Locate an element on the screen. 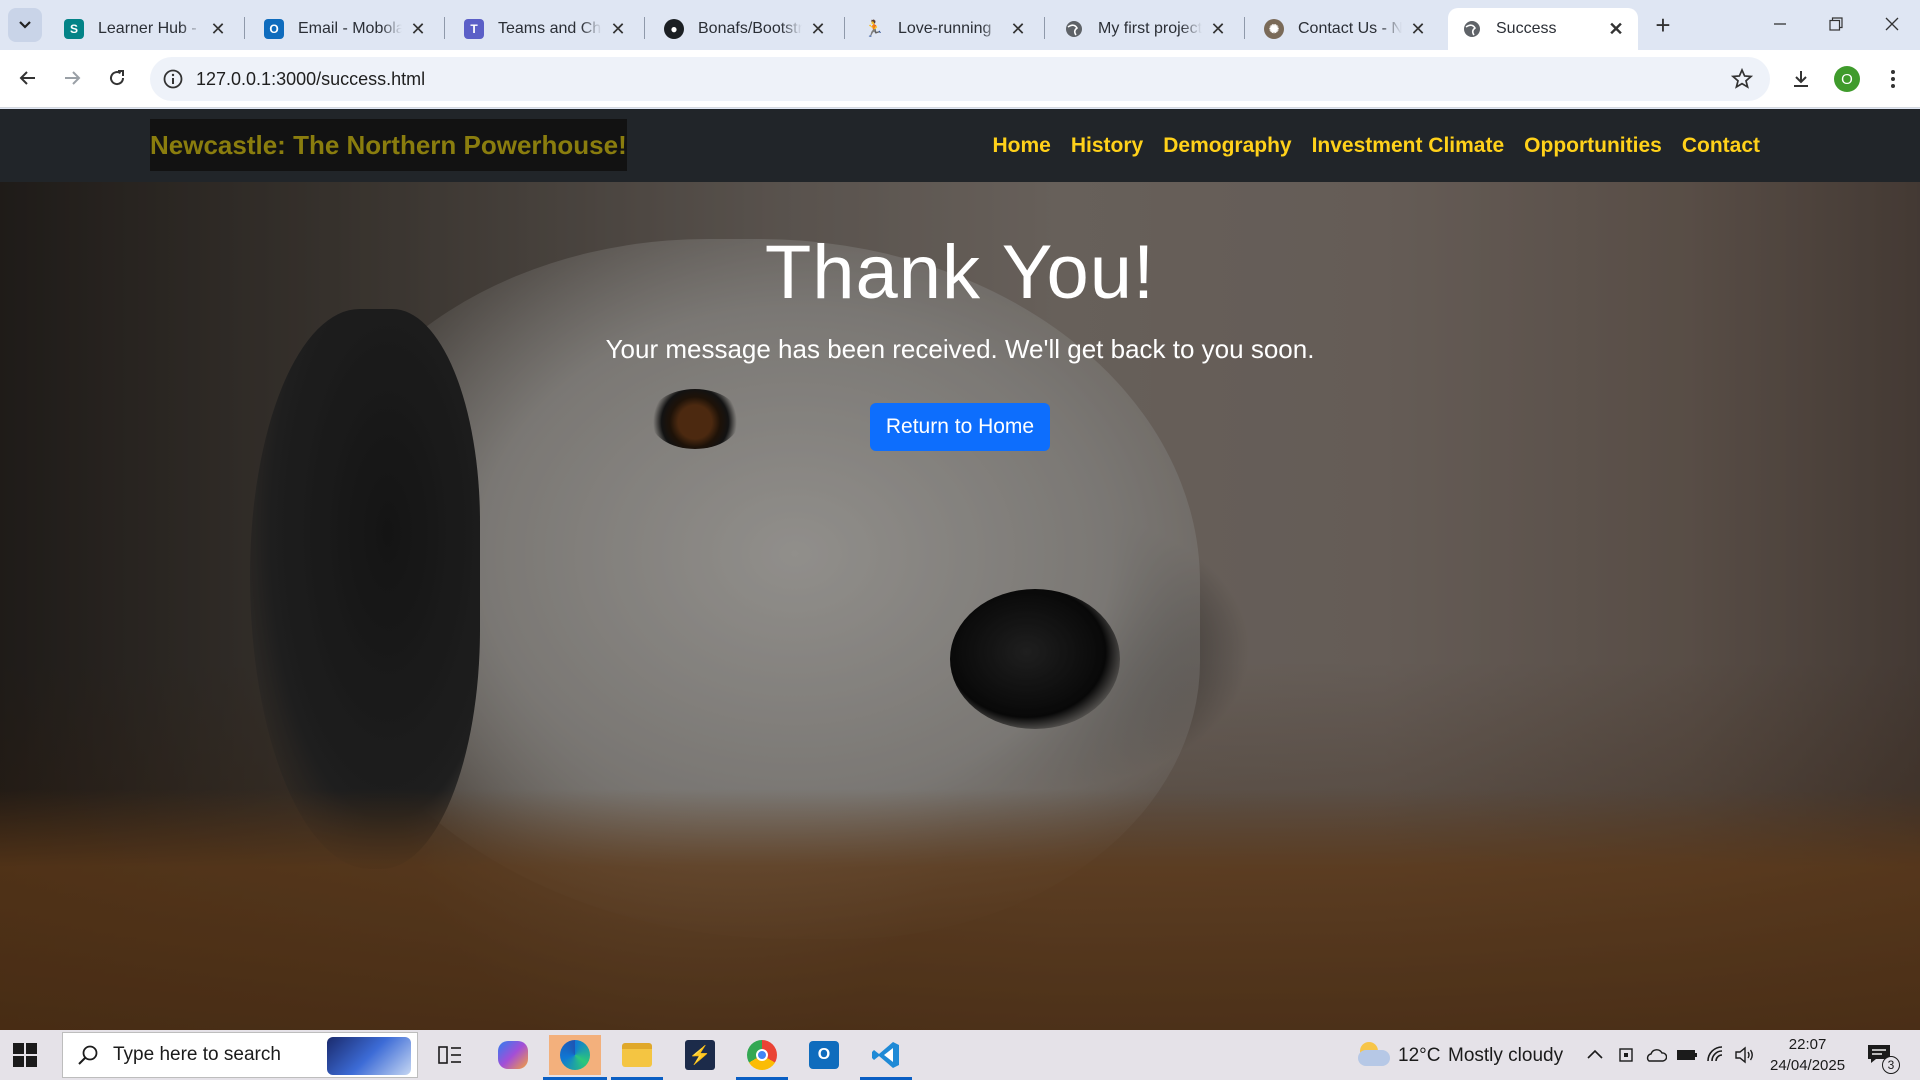 The image size is (1920, 1080). tab-contact-us: ✺ Contact Us - New ✕ is located at coordinates (1345, 29).